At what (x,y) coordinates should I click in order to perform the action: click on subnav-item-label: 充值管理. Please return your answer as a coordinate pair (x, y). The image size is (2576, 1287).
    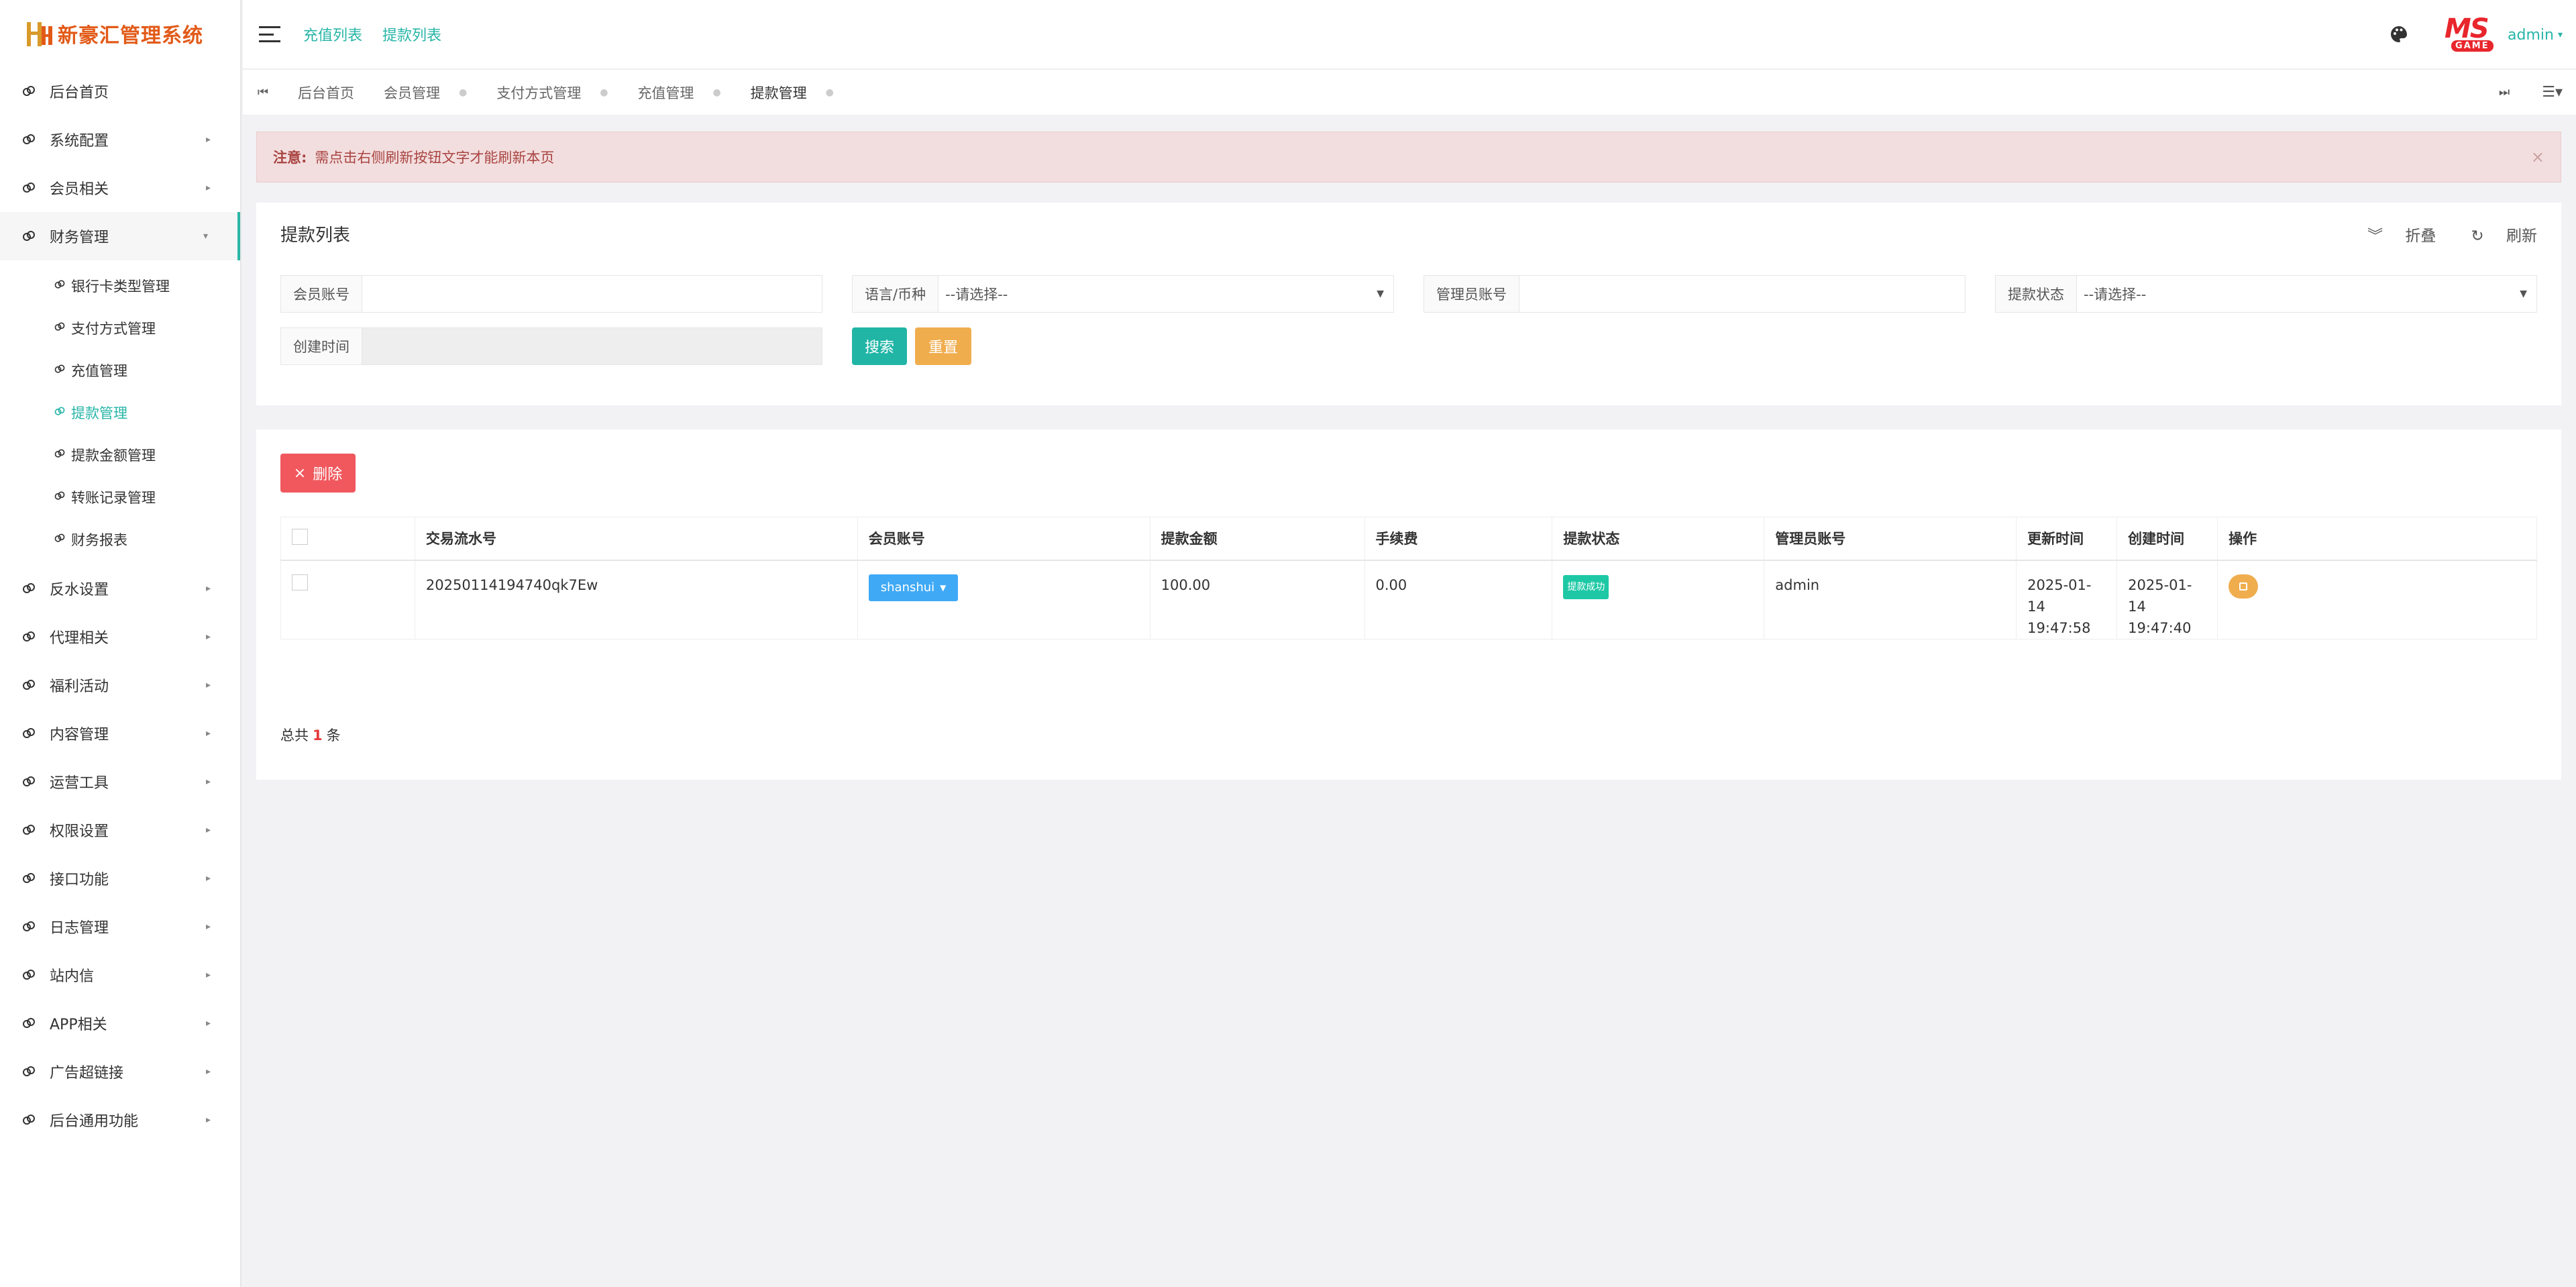
    Looking at the image, I should click on (99, 370).